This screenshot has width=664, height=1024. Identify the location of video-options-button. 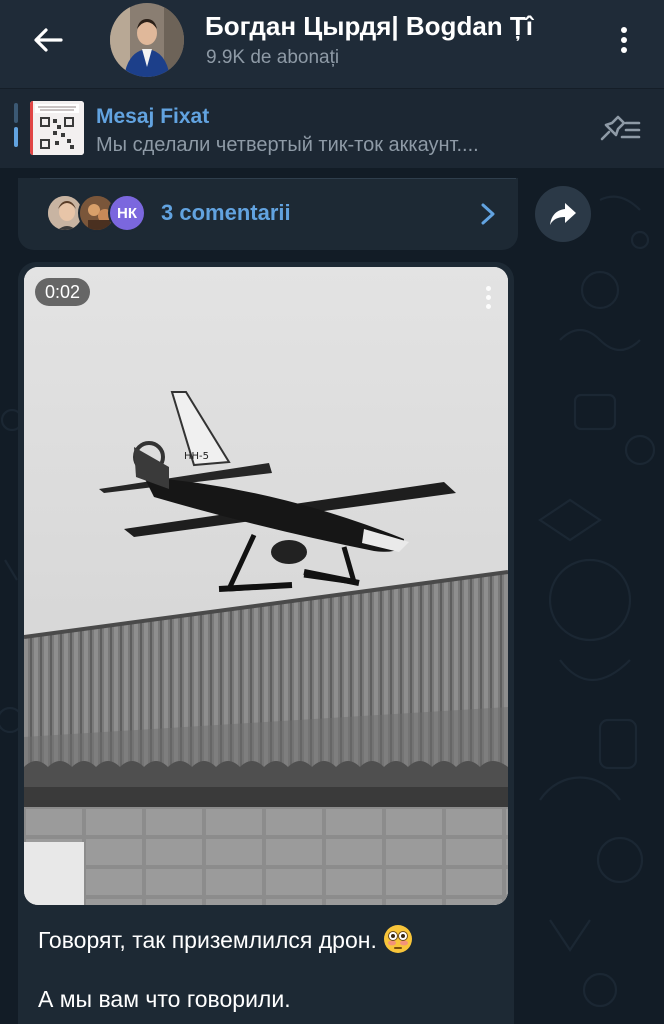
(488, 297).